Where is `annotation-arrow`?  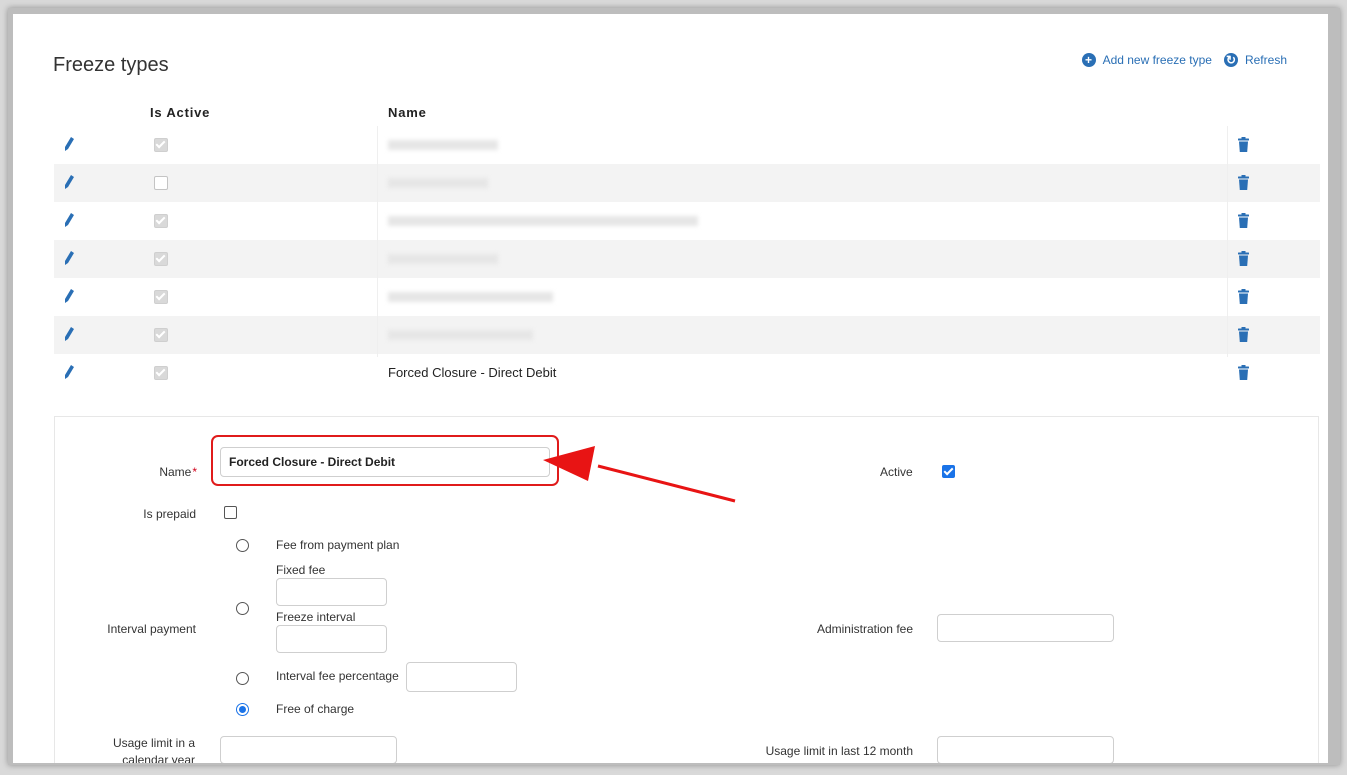 annotation-arrow is located at coordinates (639, 474).